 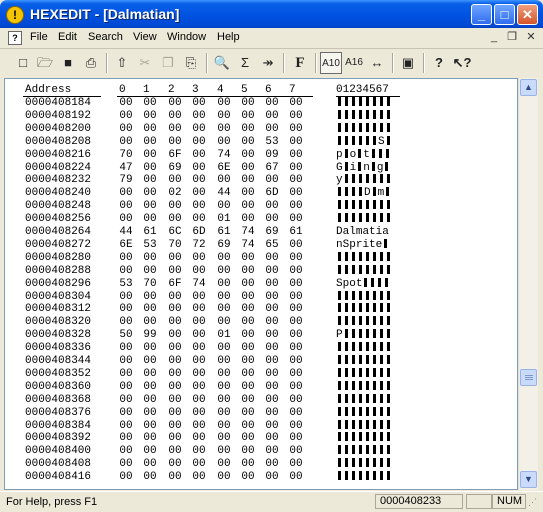 I want to click on hex-mode-icon: A16, so click(x=354, y=63).